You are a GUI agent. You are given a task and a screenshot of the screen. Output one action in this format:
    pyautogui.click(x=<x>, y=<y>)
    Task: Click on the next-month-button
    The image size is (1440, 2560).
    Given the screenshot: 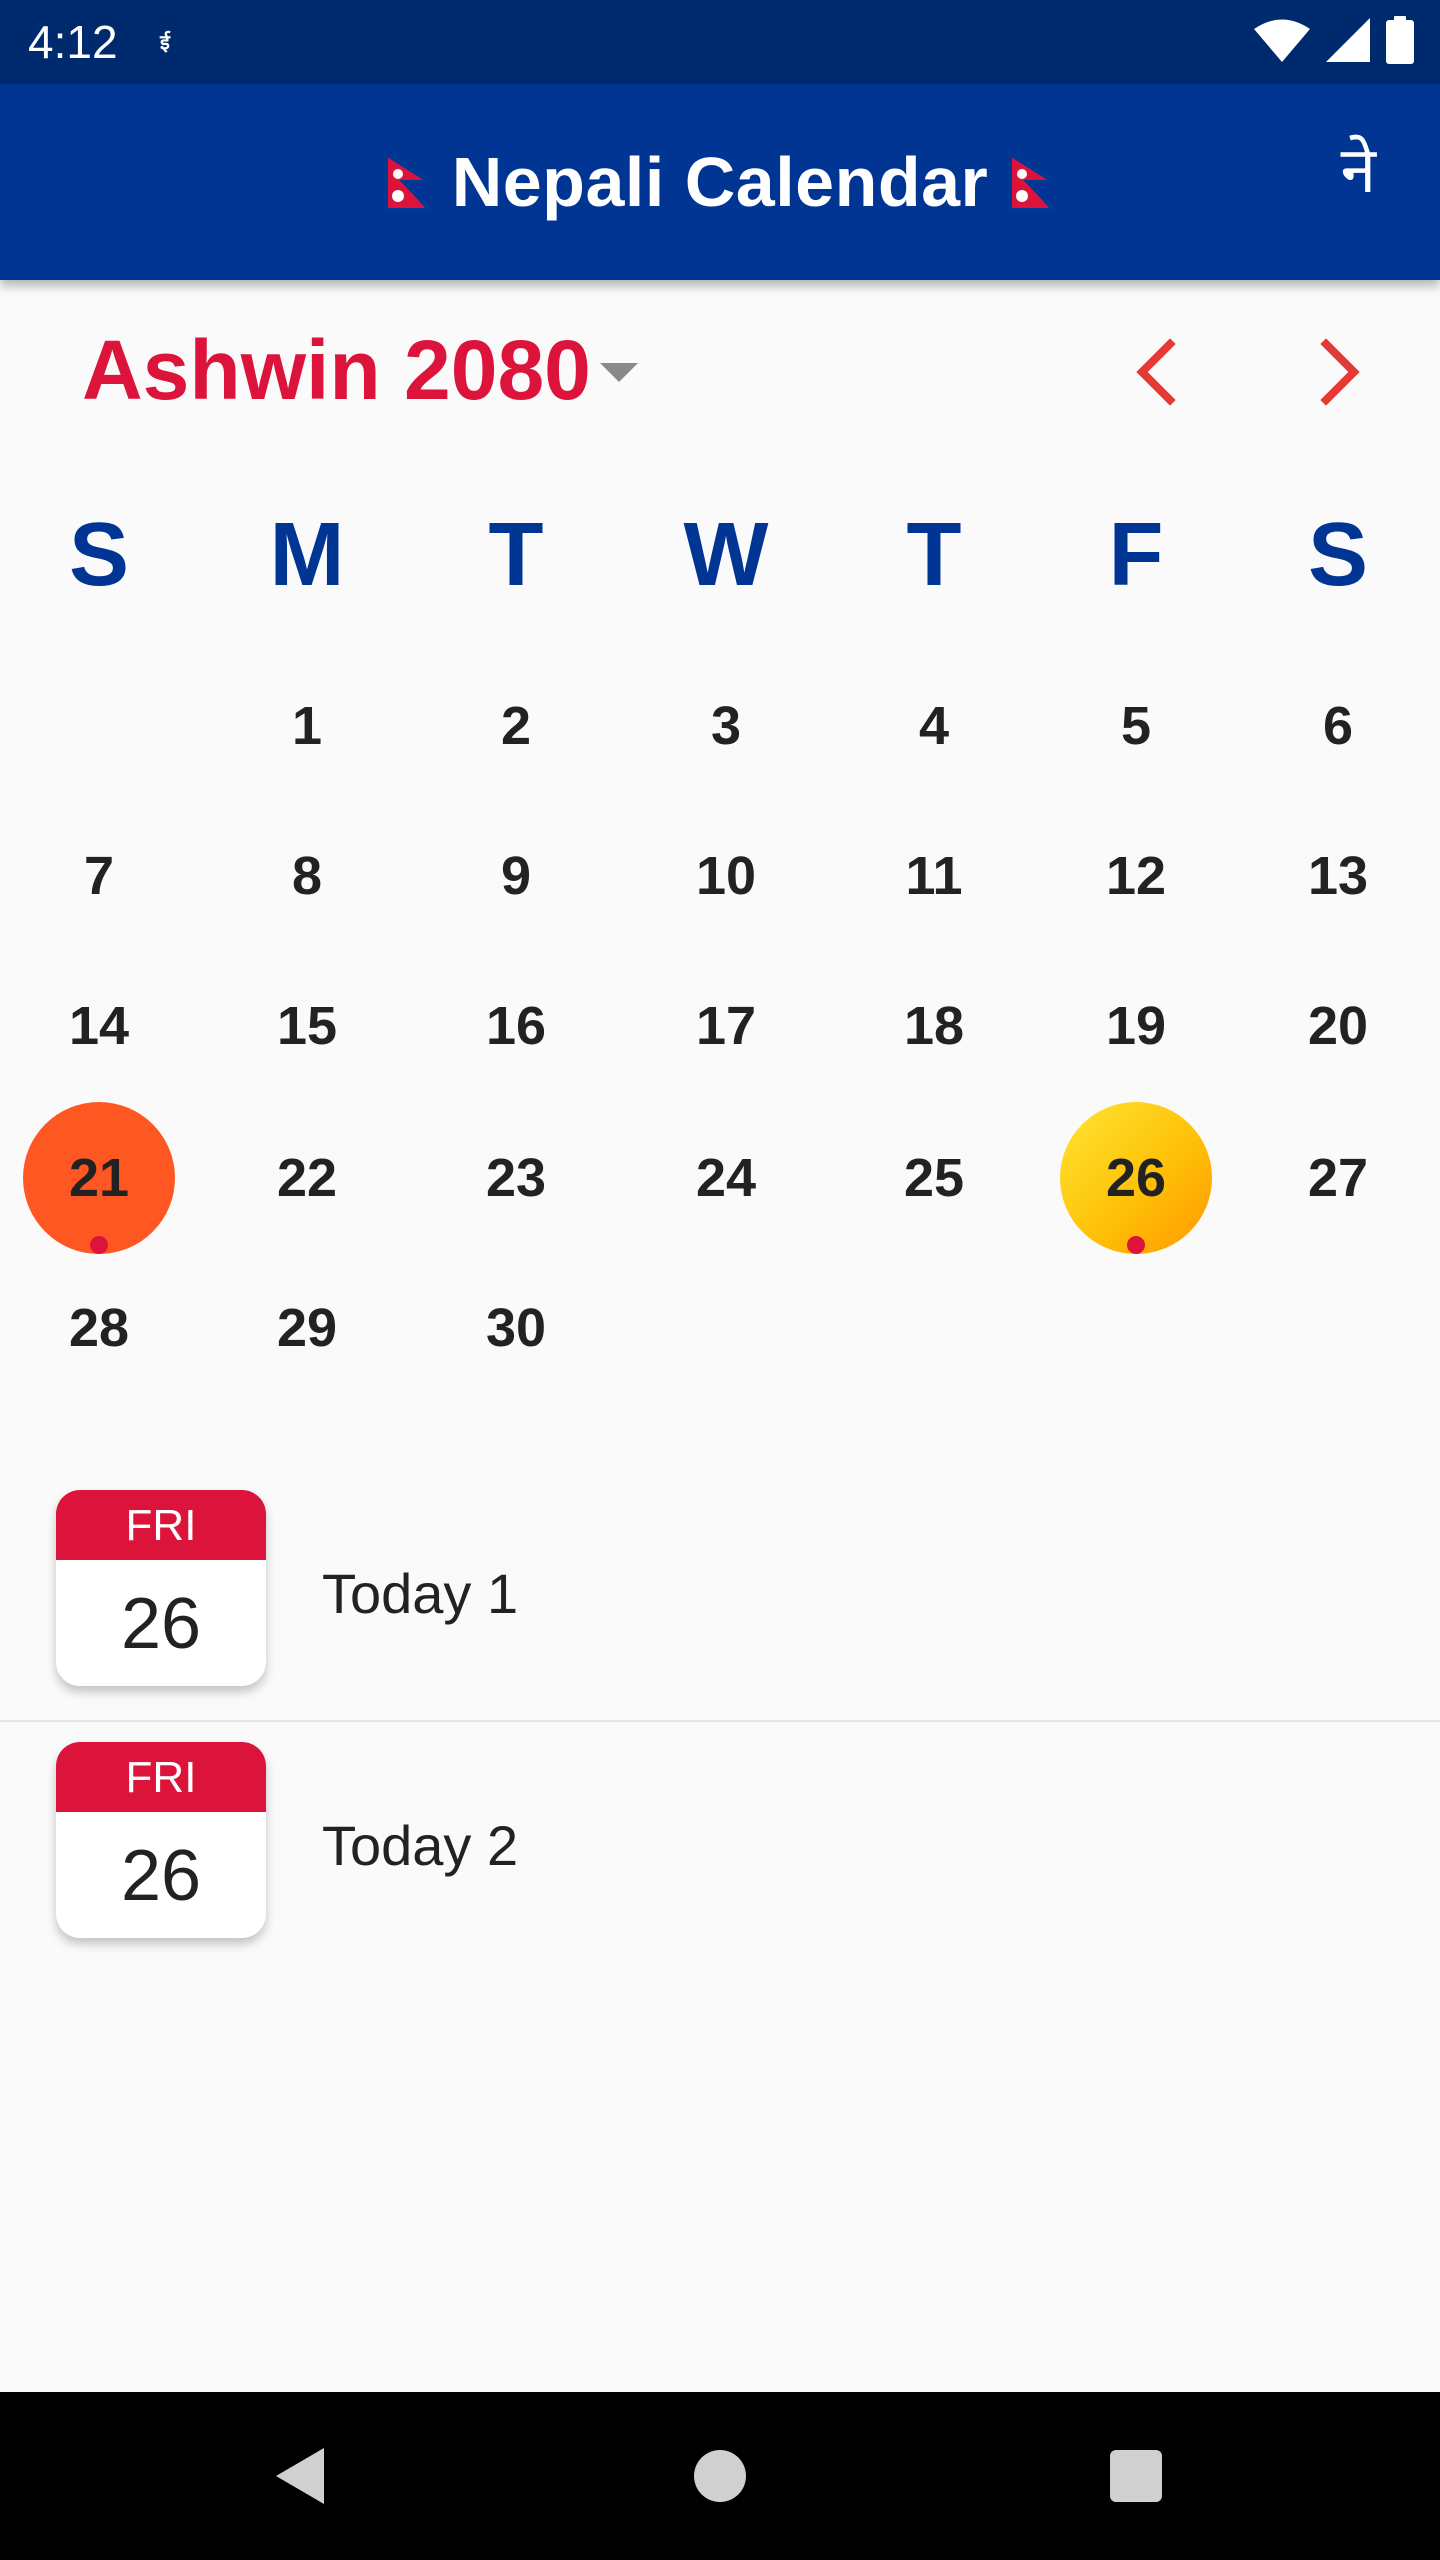 What is the action you would take?
    pyautogui.click(x=1338, y=372)
    